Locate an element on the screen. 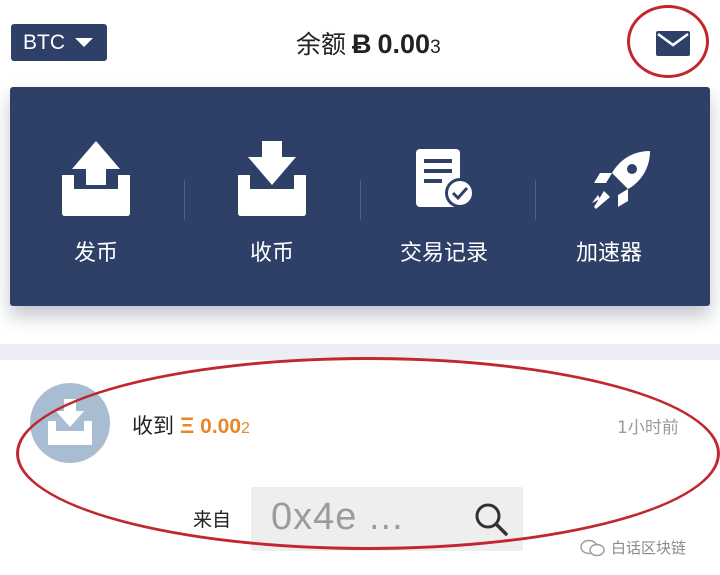 The image size is (720, 575). bitcoin-symbol: Ƀ is located at coordinates (362, 44).